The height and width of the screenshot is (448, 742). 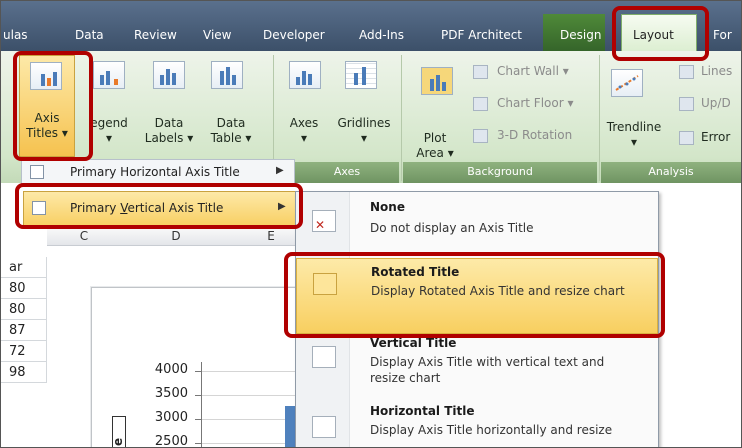 What do you see at coordinates (716, 71) in the screenshot?
I see `lines-button: Lines` at bounding box center [716, 71].